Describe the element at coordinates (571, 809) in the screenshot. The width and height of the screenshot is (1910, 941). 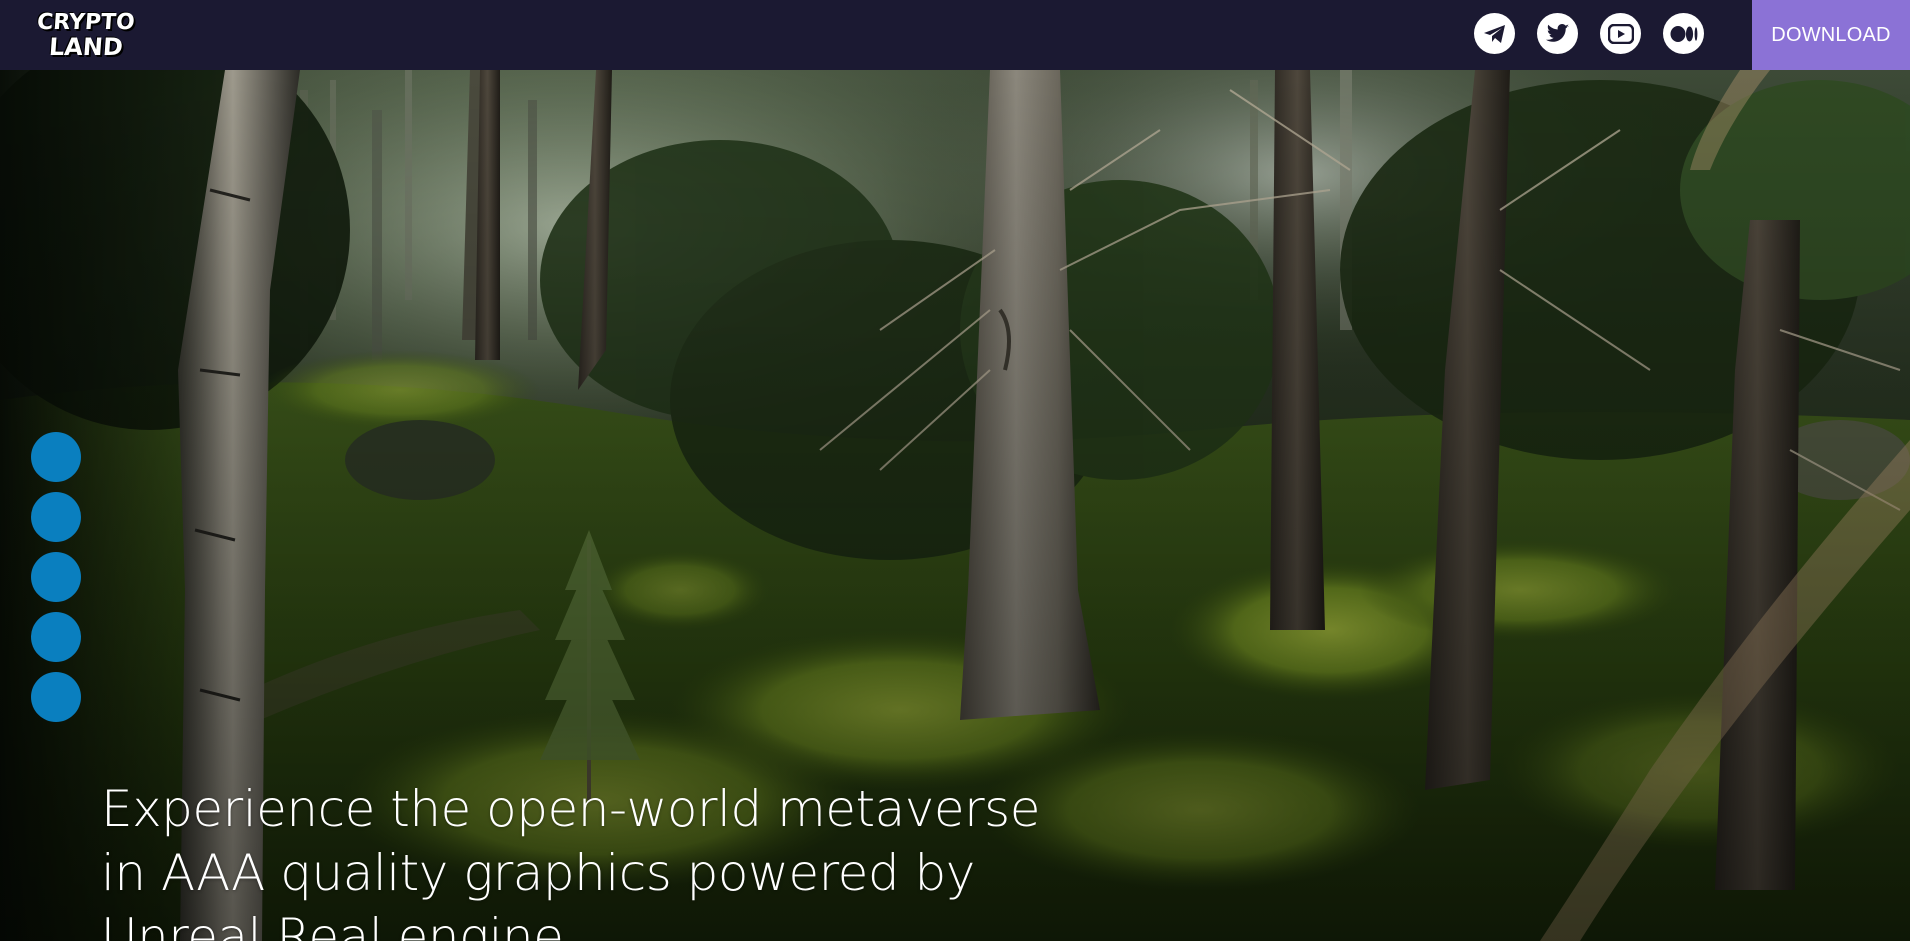
I see `headline-line-1: Experience the open-world metaverse` at that location.